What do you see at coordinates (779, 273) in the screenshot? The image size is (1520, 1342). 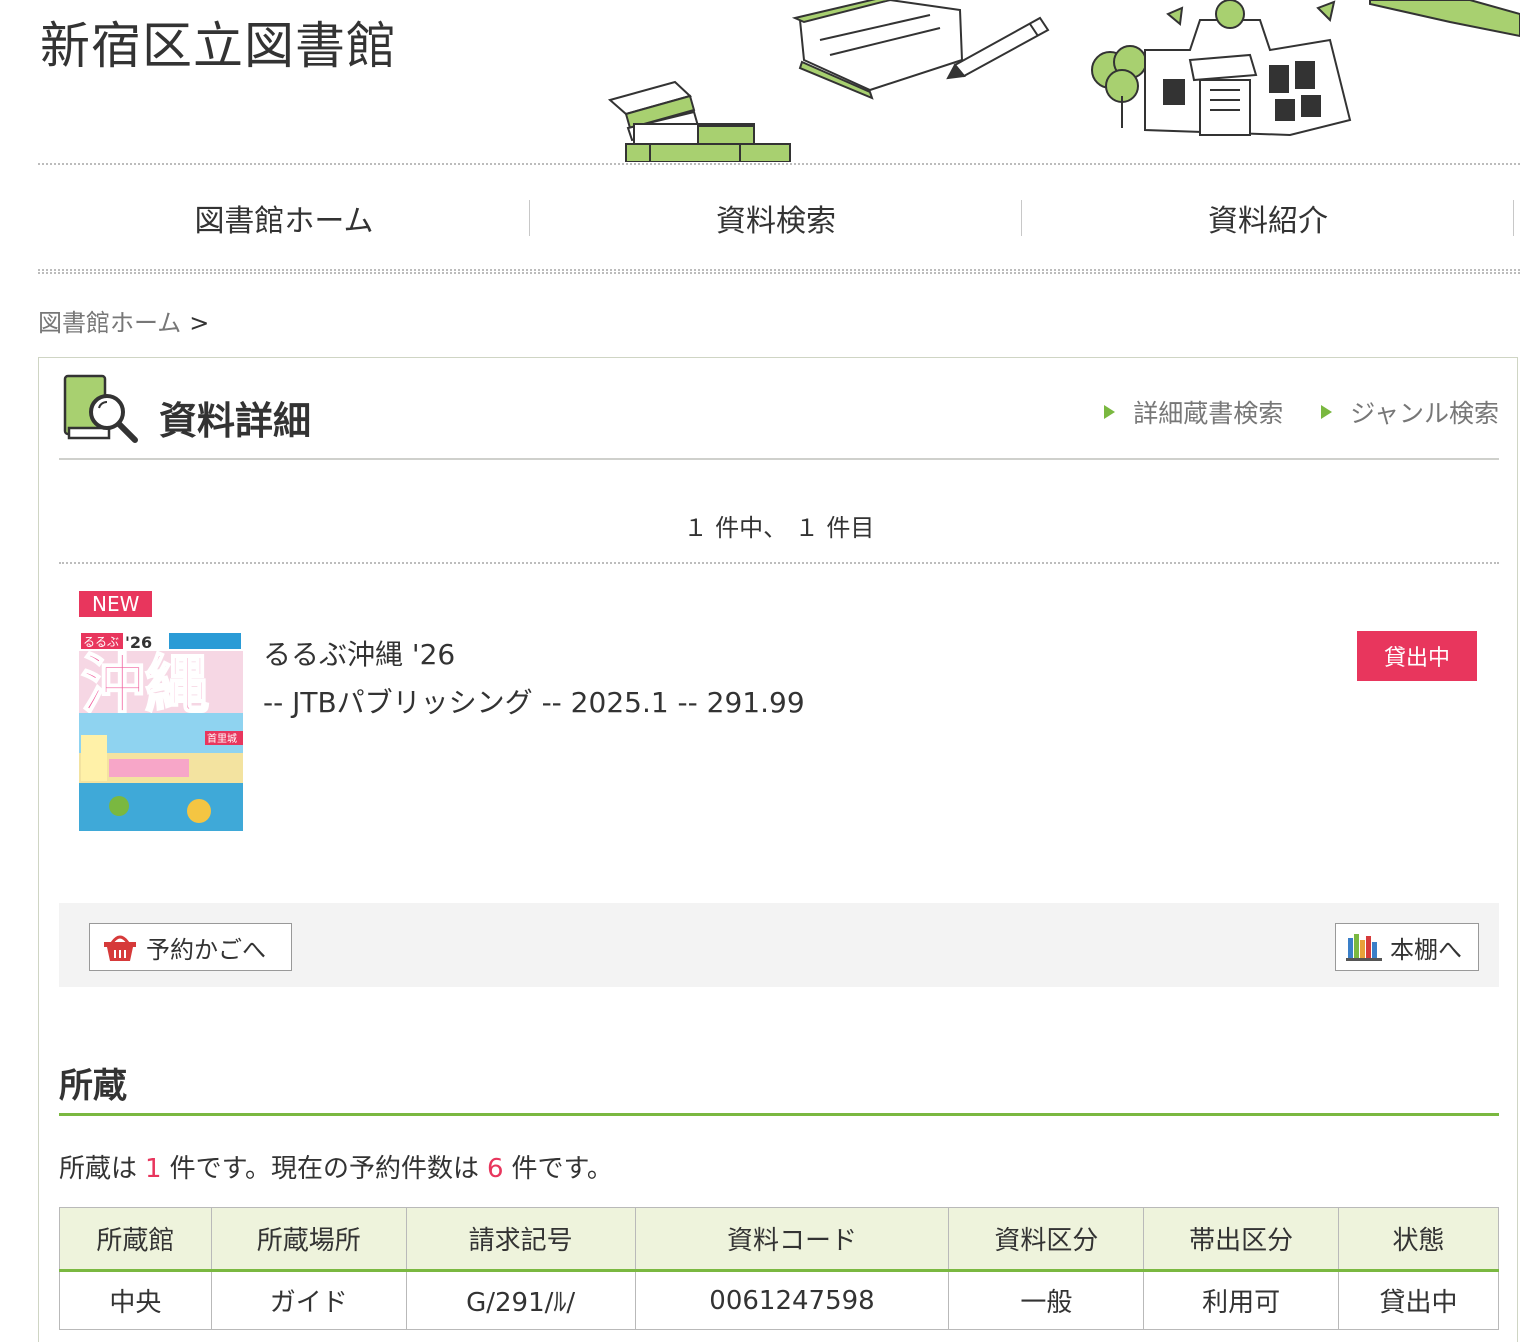 I see `nav-divider-bottom` at bounding box center [779, 273].